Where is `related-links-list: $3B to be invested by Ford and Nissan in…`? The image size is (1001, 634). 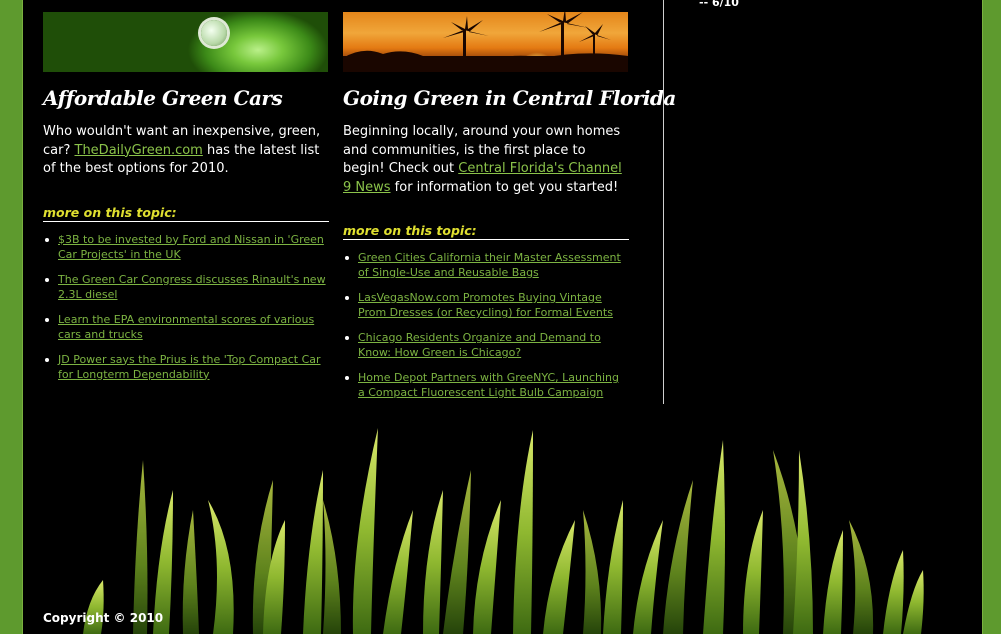
related-links-list: $3B to be invested by Ford and Nissan in… is located at coordinates (186, 307).